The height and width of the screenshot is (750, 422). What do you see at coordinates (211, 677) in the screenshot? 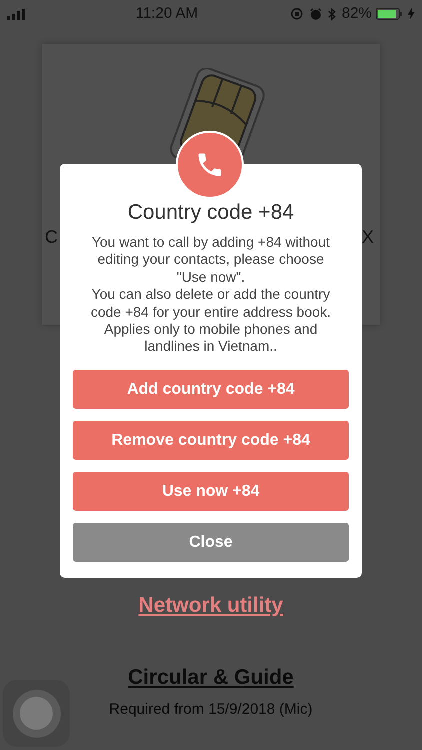
I see `link: Circular & Guide` at bounding box center [211, 677].